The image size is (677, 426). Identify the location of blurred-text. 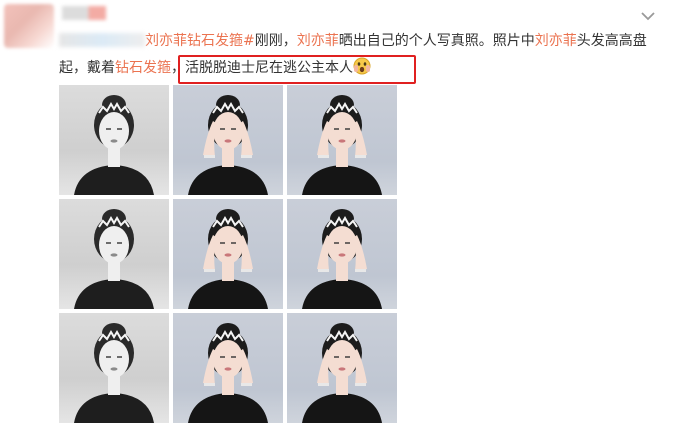
(102, 40).